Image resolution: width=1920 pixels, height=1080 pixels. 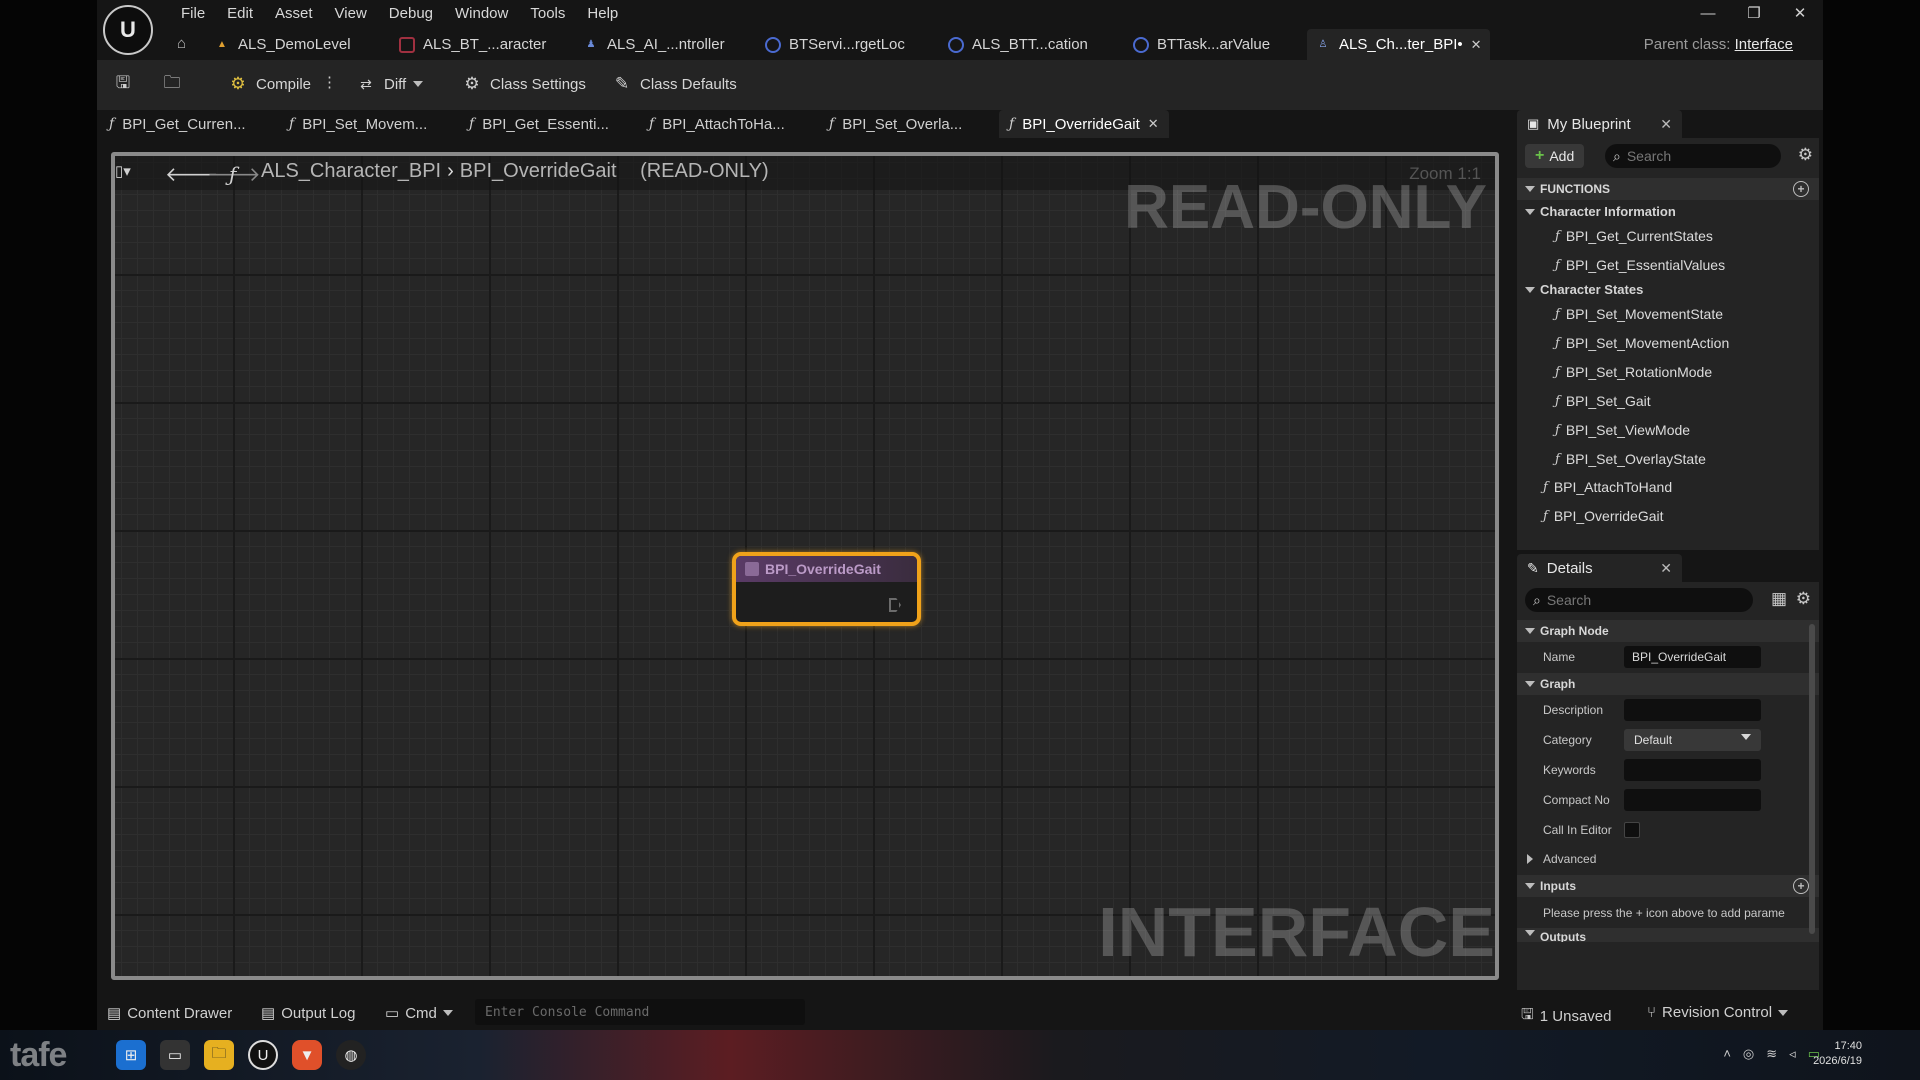 I want to click on diff-button: ⇄ Diff, so click(x=389, y=84).